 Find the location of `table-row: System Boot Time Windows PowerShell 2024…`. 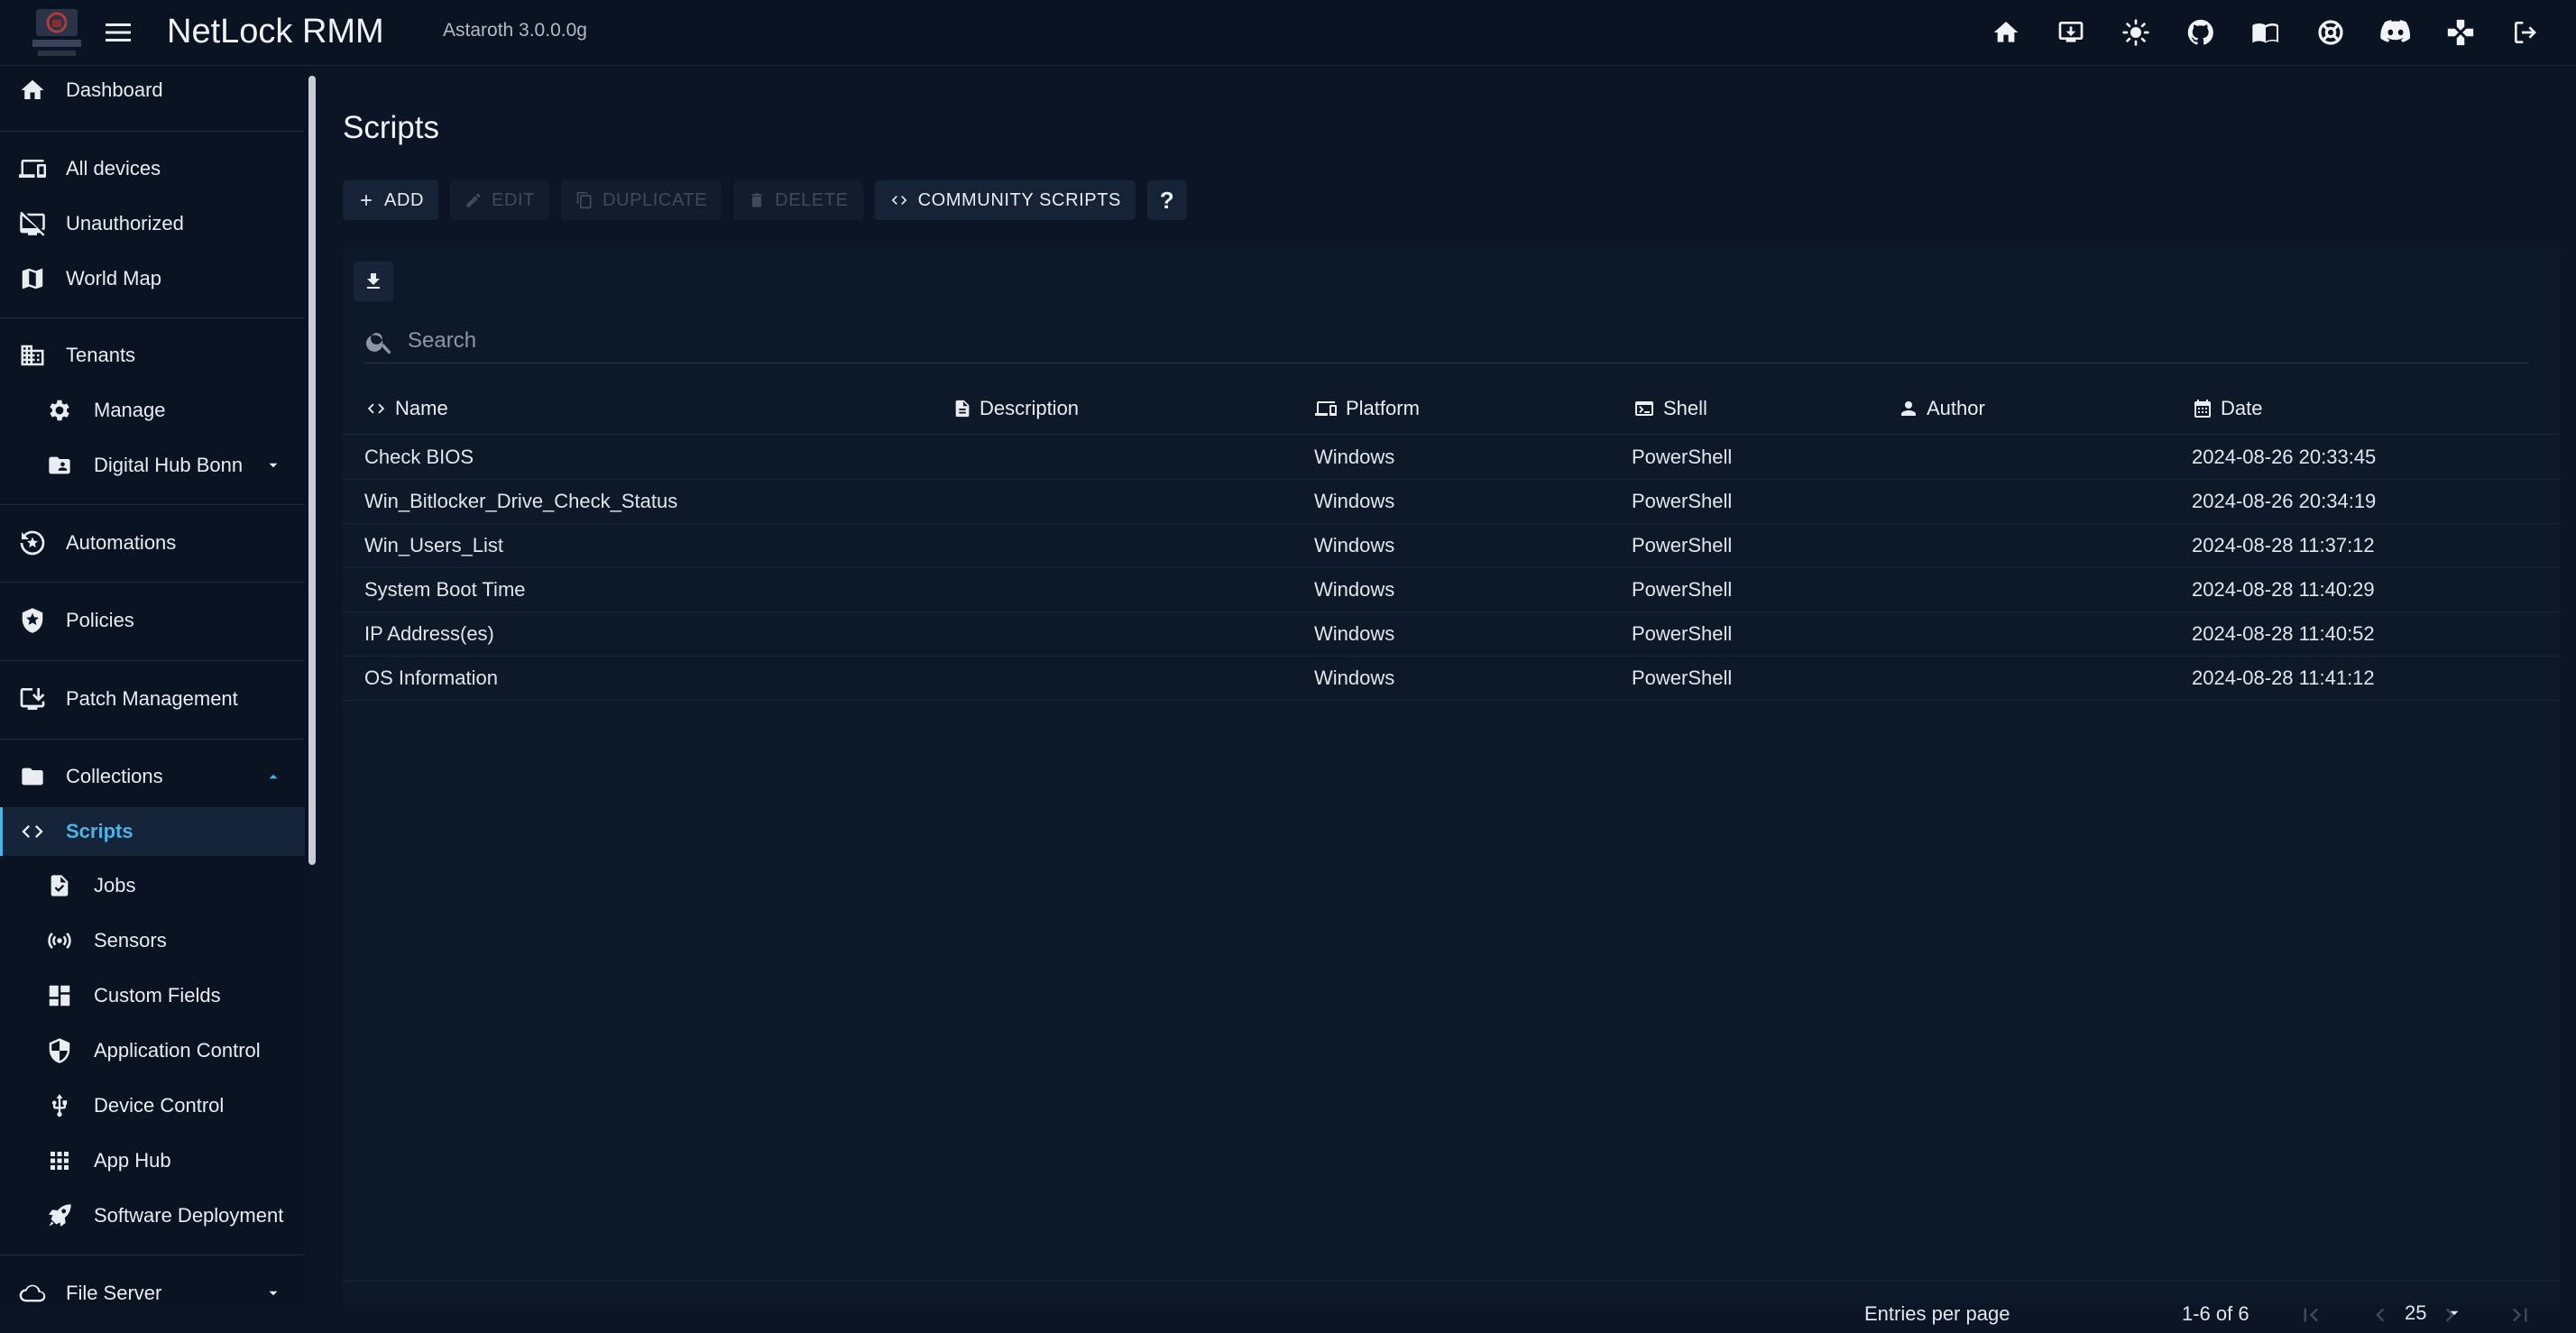

table-row: System Boot Time Windows PowerShell 2024… is located at coordinates (1451, 589).